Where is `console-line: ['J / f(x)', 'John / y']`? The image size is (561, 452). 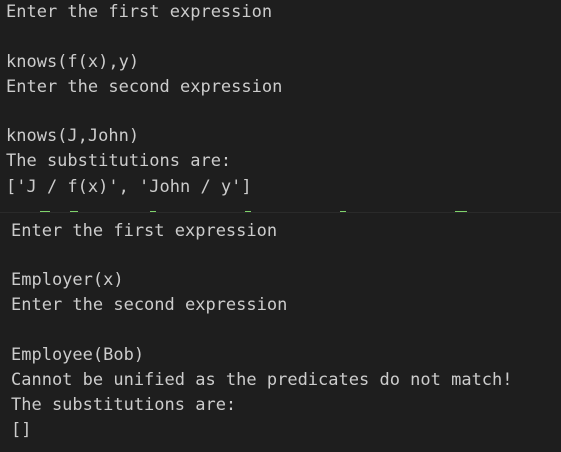
console-line: ['J / f(x)', 'John / y'] is located at coordinates (129, 187).